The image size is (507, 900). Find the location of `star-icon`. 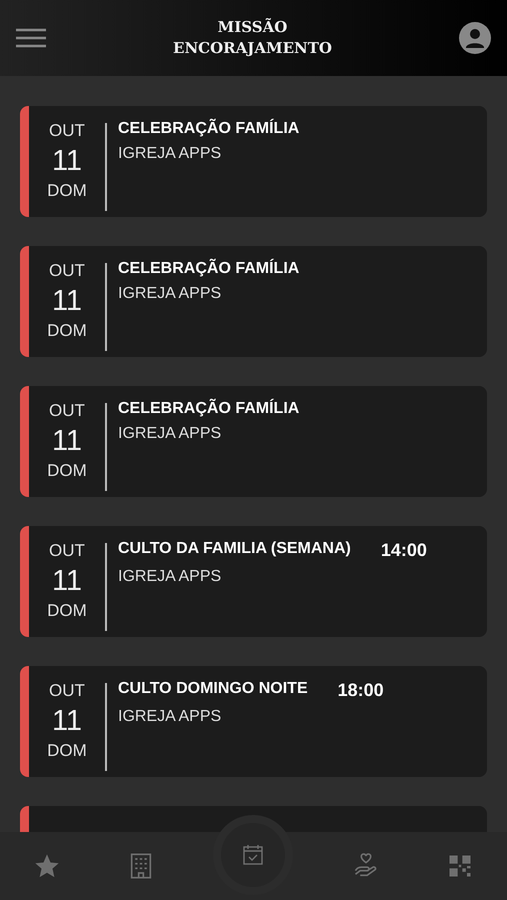

star-icon is located at coordinates (47, 866).